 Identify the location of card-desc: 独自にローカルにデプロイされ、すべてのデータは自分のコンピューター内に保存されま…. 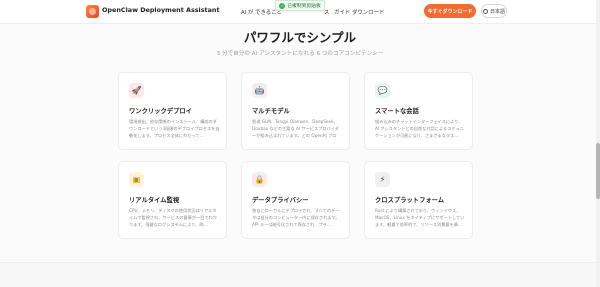
(296, 217).